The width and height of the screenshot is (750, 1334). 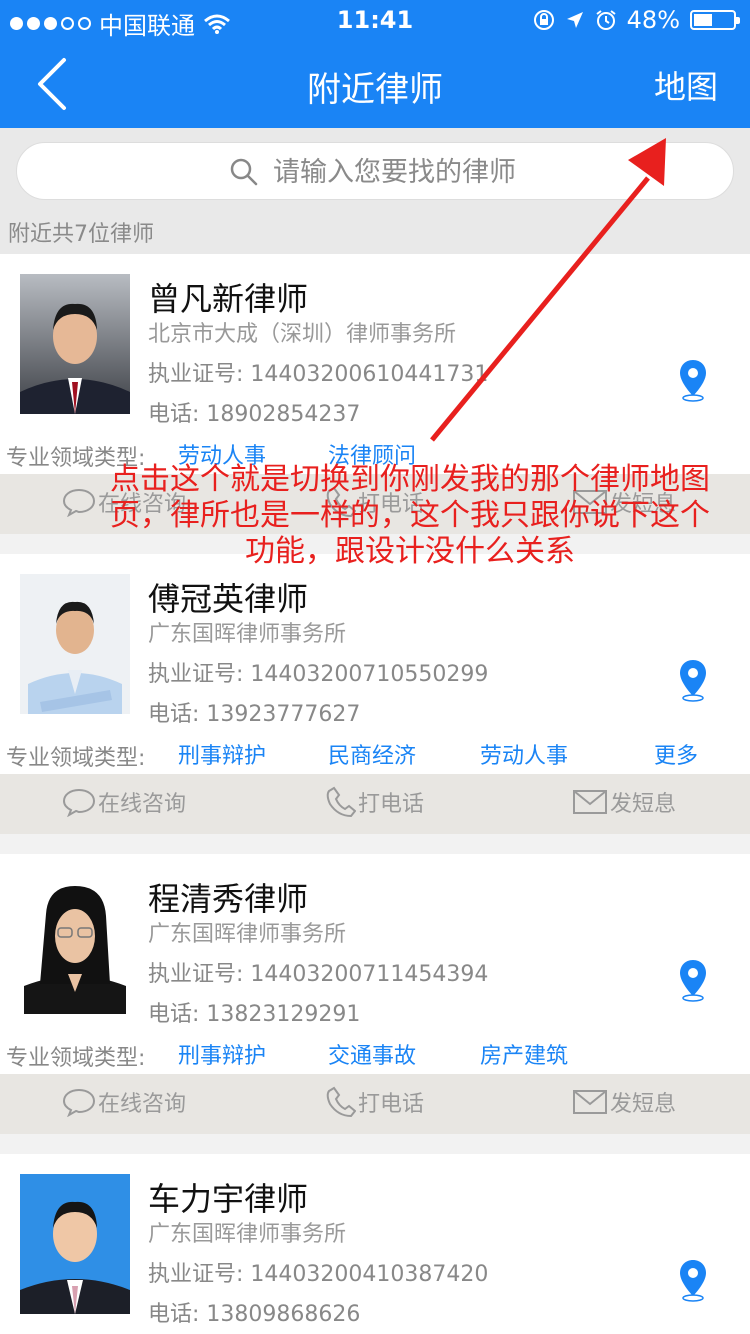 I want to click on lawyer-name: 曾凡新律师, so click(x=228, y=299).